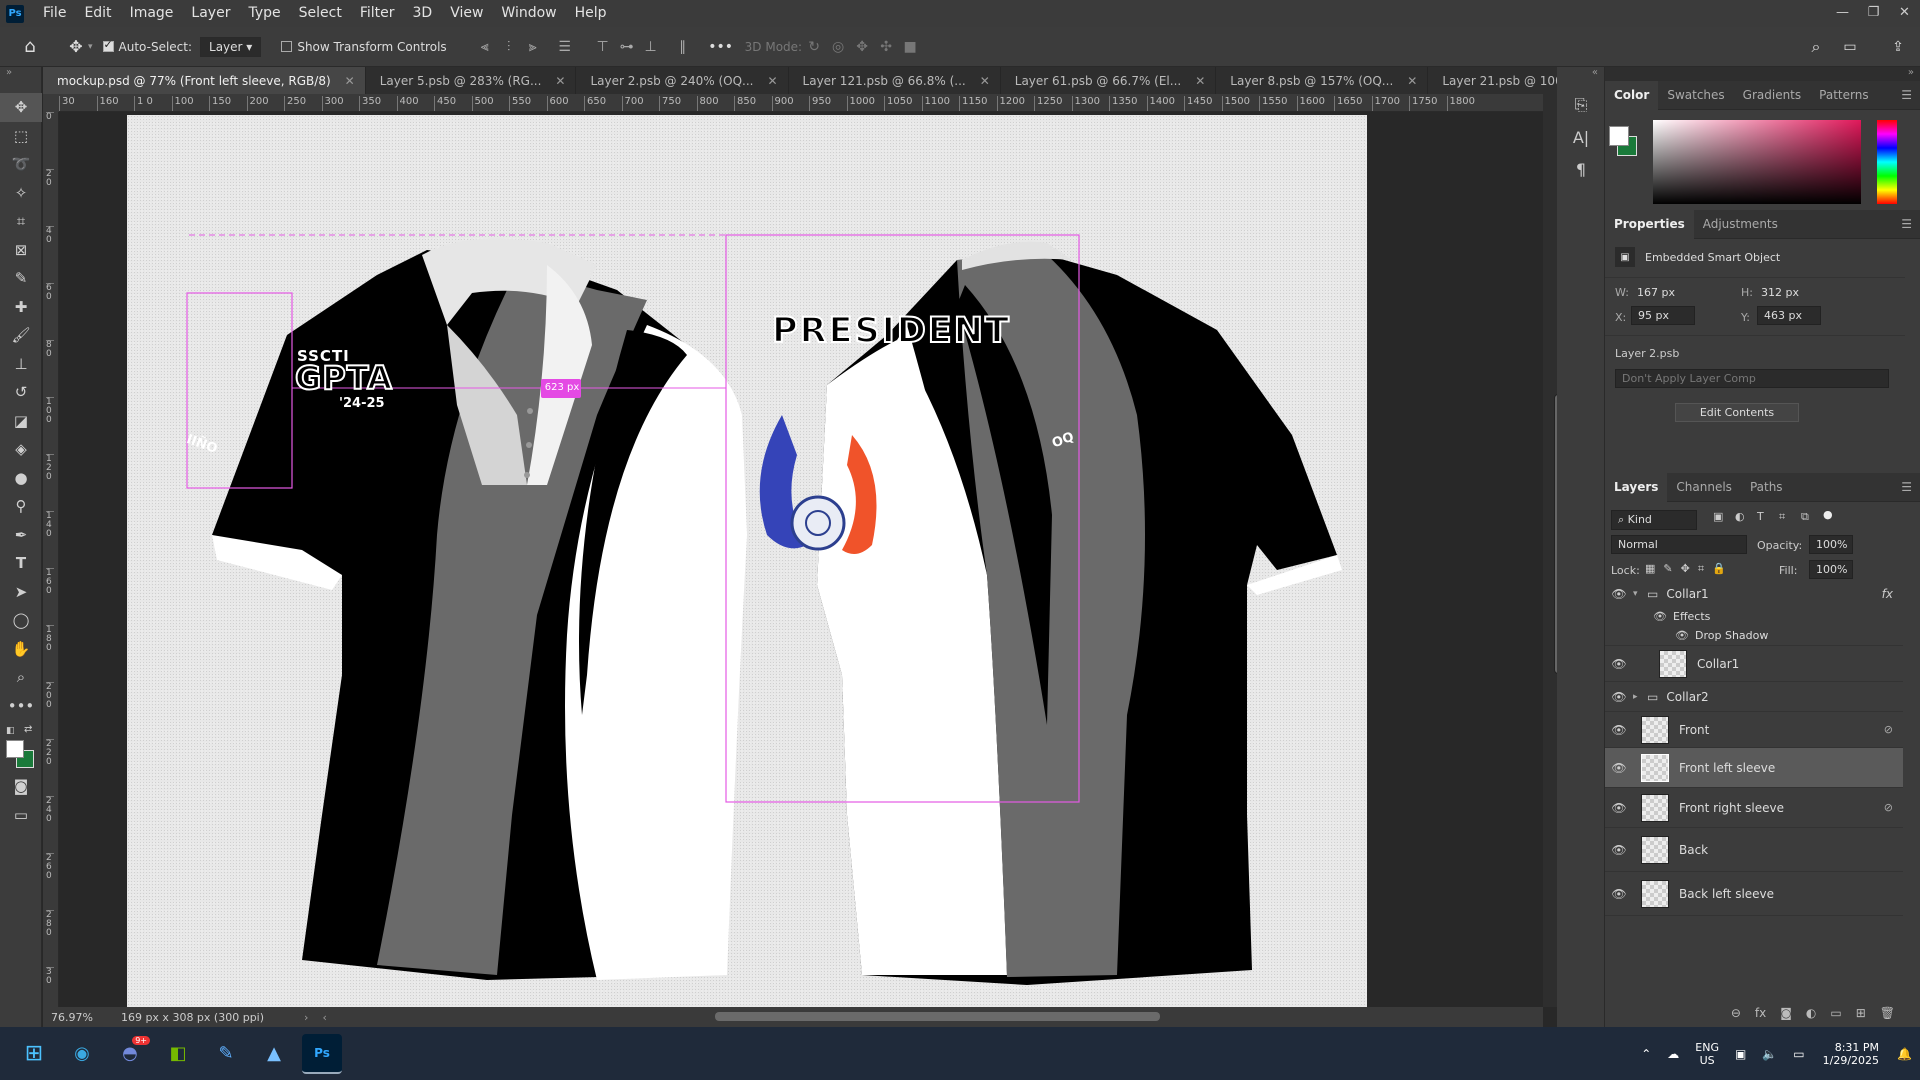  Describe the element at coordinates (1873, 13) in the screenshot. I see `restore-icon: ❐` at that location.